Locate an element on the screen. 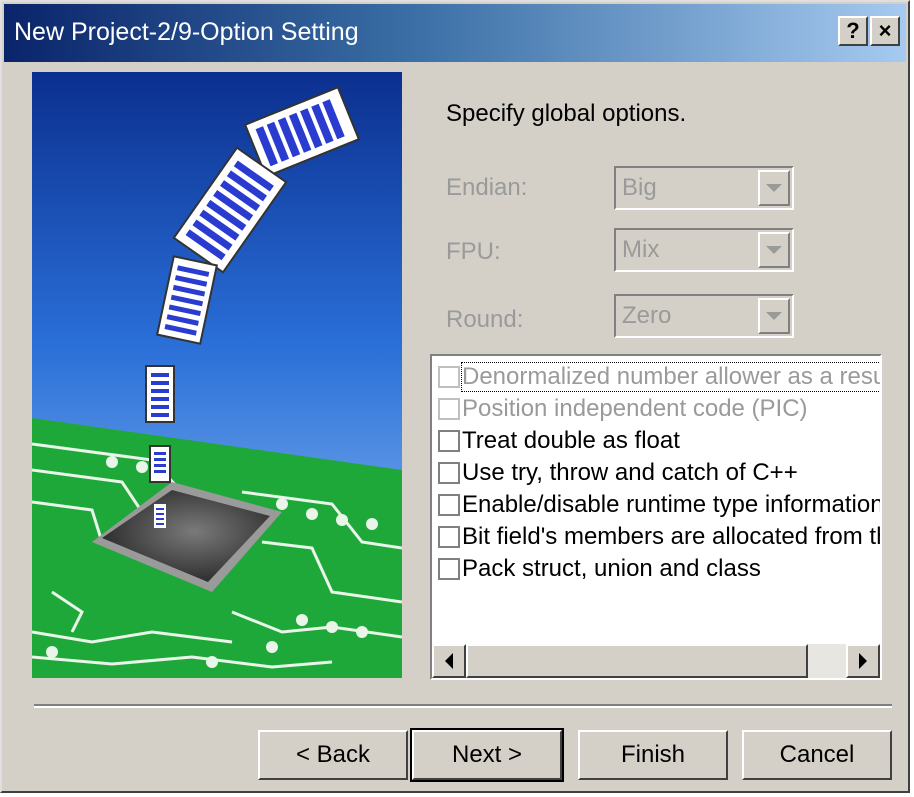 The height and width of the screenshot is (797, 914). endian-value: Big is located at coordinates (639, 187).